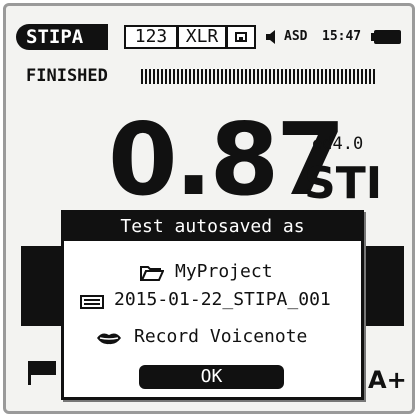  I want to click on background-bar-left, so click(41, 286).